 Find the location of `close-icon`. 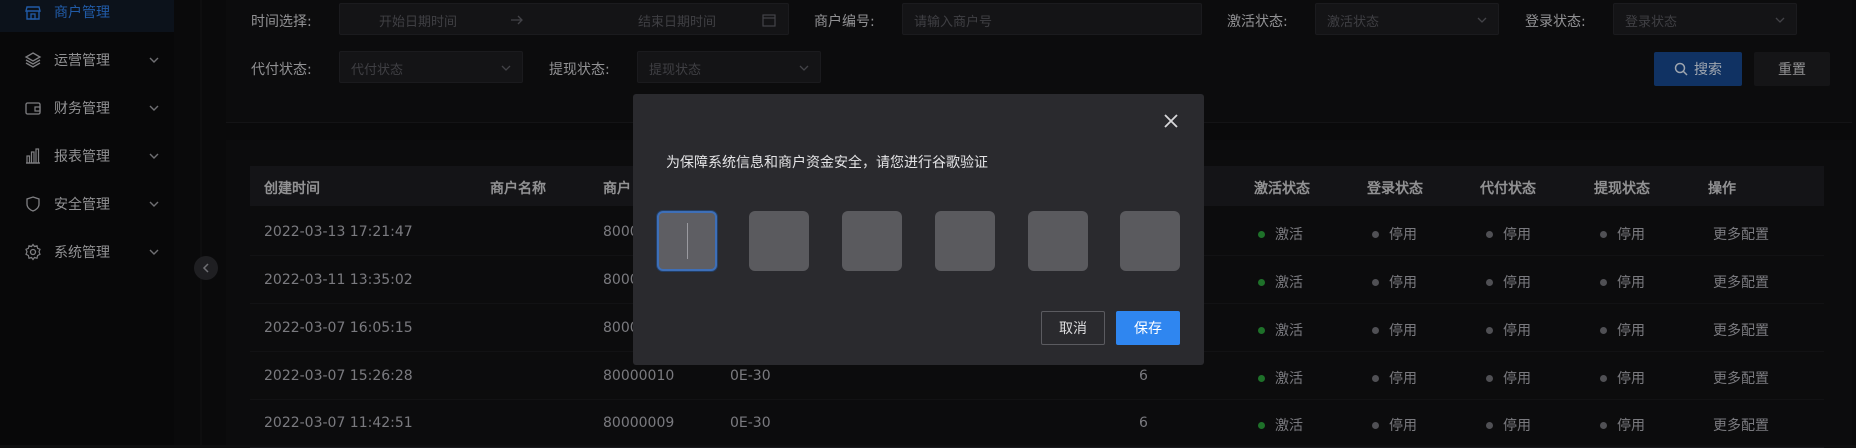

close-icon is located at coordinates (1171, 121).